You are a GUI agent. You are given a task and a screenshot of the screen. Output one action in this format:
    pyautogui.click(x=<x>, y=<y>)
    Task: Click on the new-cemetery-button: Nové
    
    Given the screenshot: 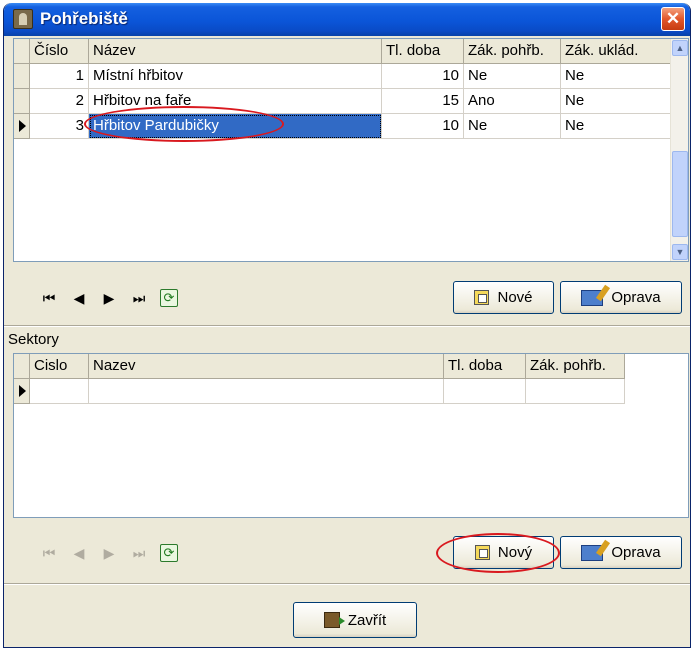 What is the action you would take?
    pyautogui.click(x=503, y=297)
    